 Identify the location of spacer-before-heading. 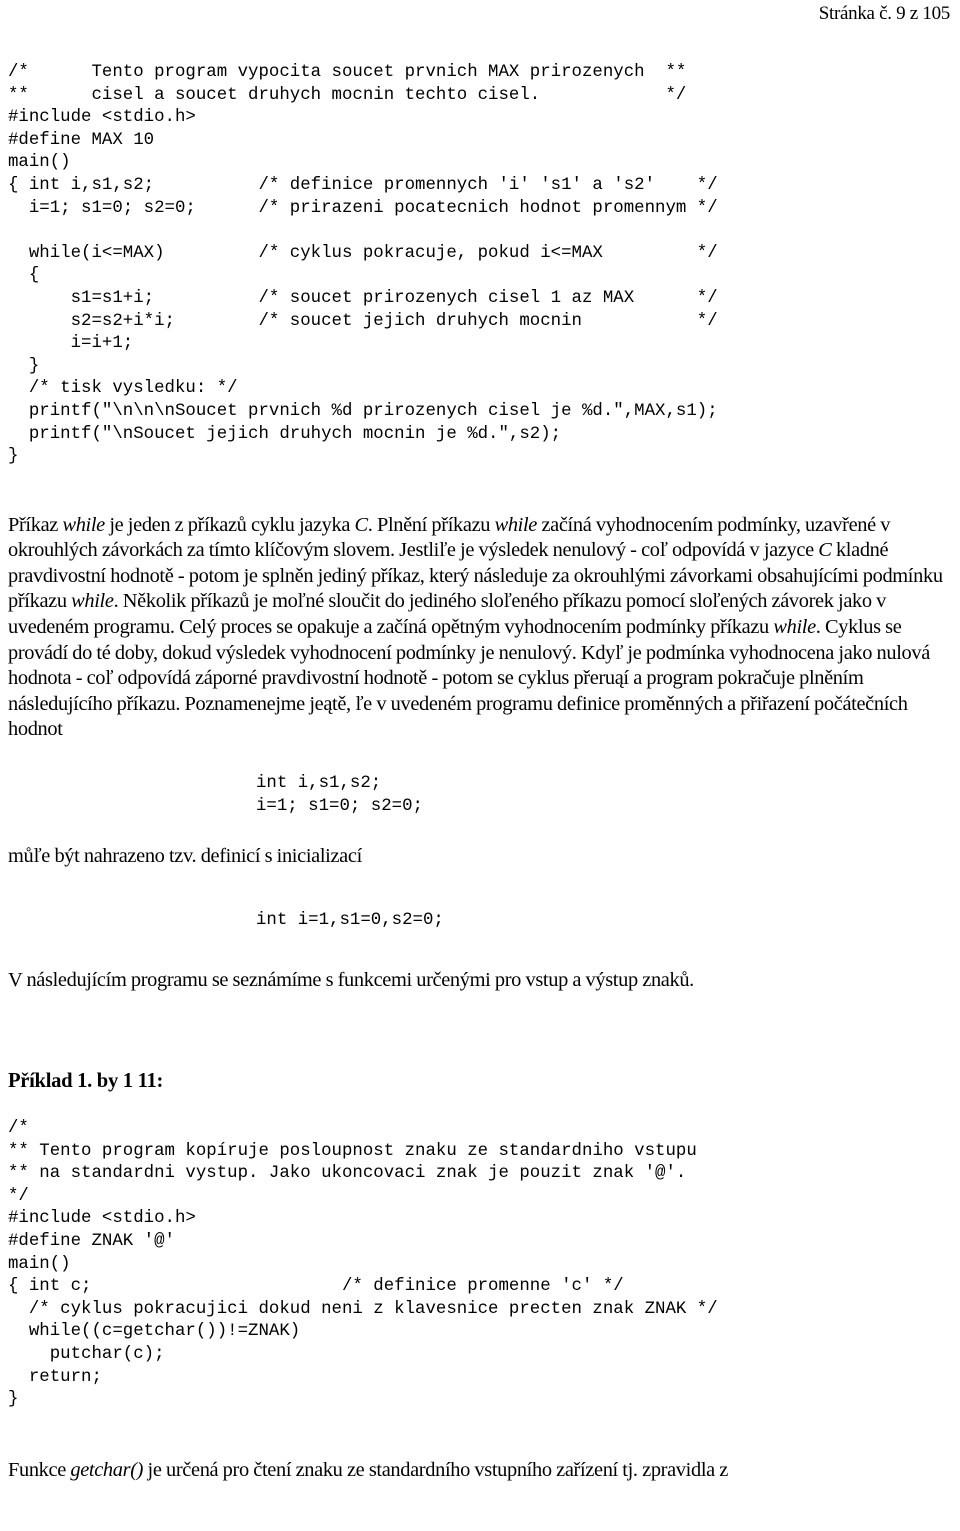
(480, 1031).